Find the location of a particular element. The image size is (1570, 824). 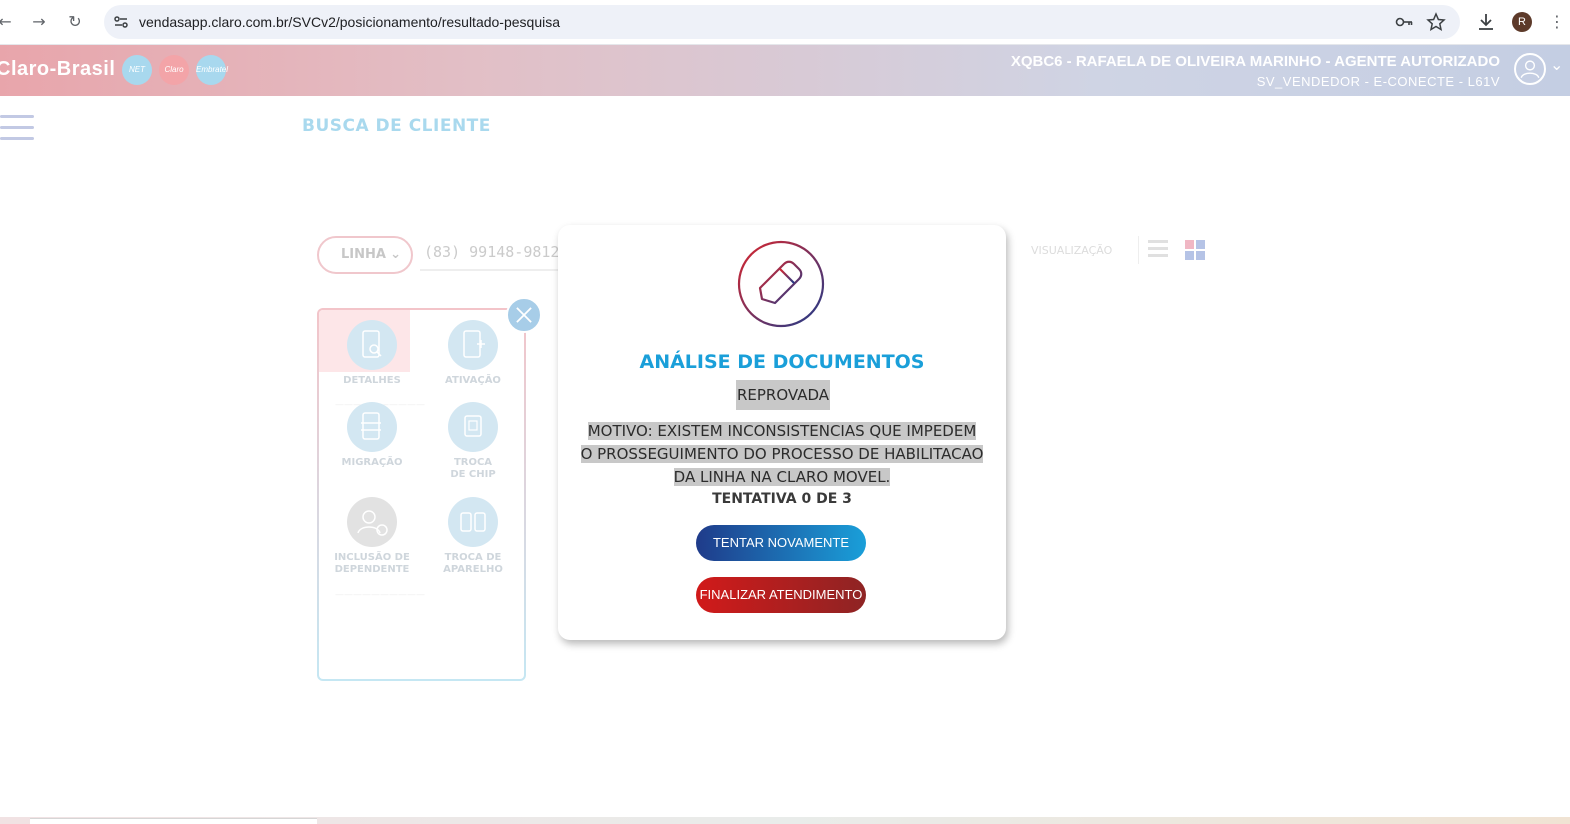

search-input: (83) 99148-9812 is located at coordinates (491, 252).